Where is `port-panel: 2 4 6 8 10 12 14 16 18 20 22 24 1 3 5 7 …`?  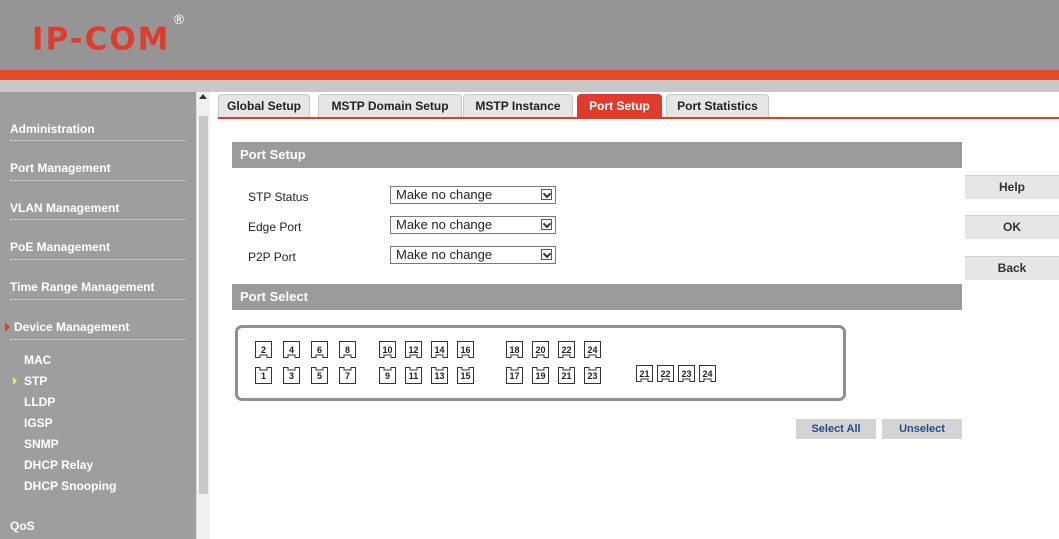 port-panel: 2 4 6 8 10 12 14 16 18 20 22 24 1 3 5 7 … is located at coordinates (540, 363).